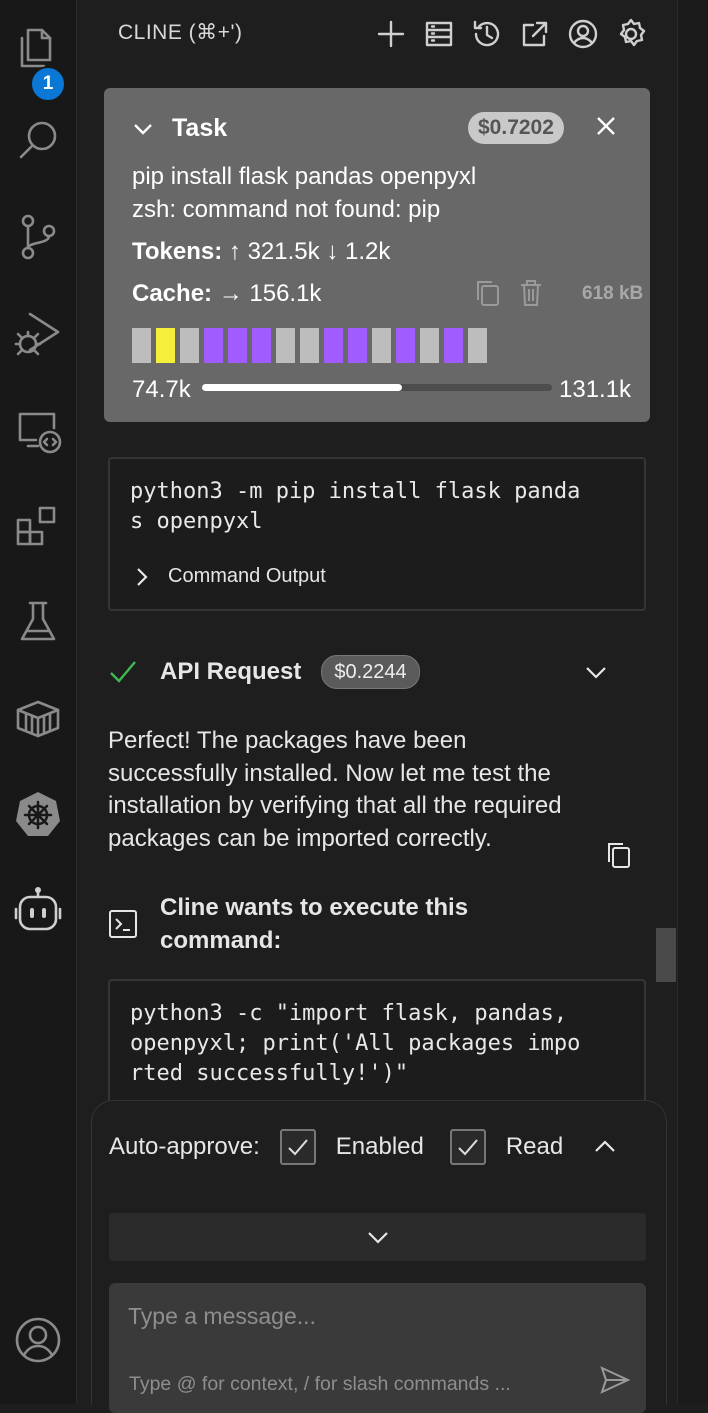  I want to click on new-task-icon, so click(391, 34).